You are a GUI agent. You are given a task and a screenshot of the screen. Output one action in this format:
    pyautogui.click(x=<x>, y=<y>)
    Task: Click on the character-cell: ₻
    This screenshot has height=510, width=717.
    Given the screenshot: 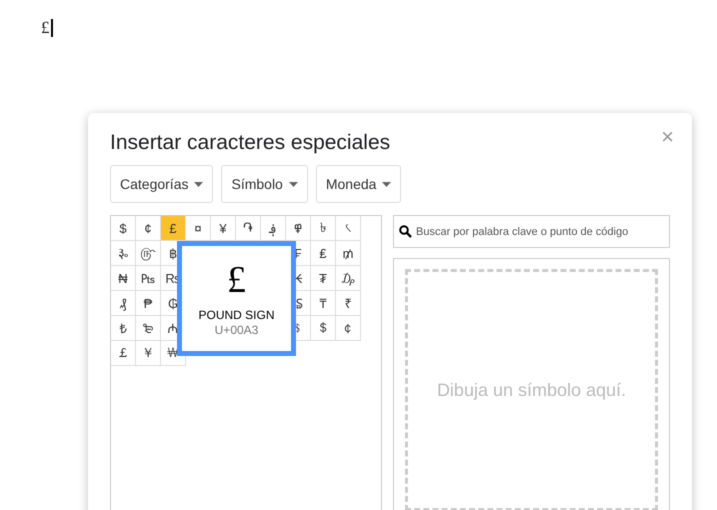 What is the action you would take?
    pyautogui.click(x=148, y=328)
    